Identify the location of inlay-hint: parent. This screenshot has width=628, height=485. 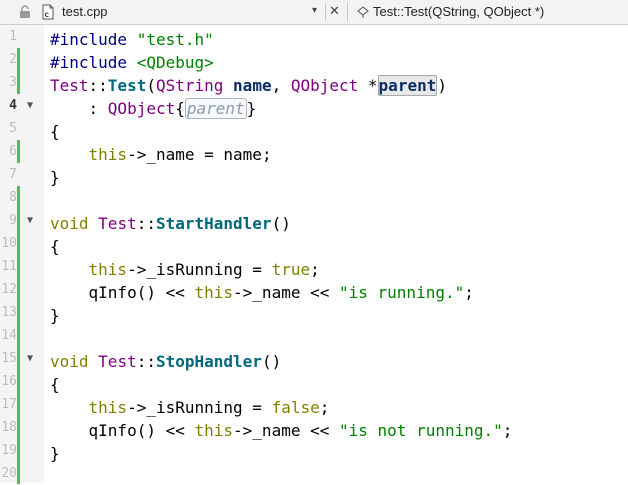
(215, 108).